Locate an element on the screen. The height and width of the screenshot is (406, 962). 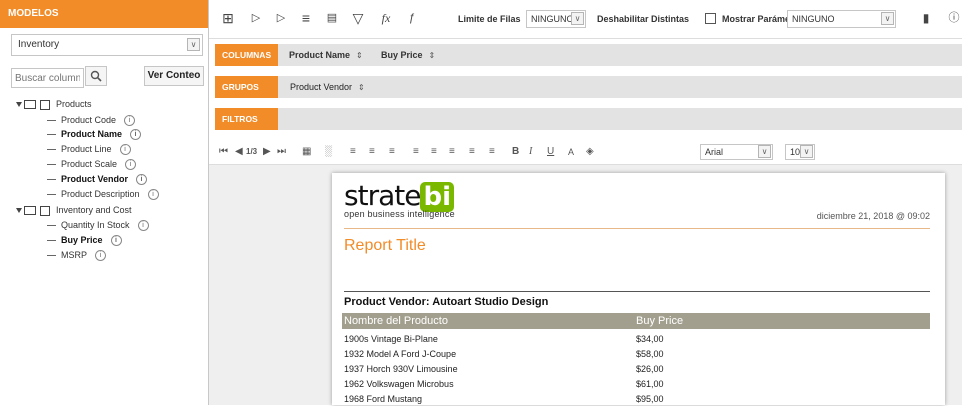
prev-page-icon: ◀ is located at coordinates (239, 152).